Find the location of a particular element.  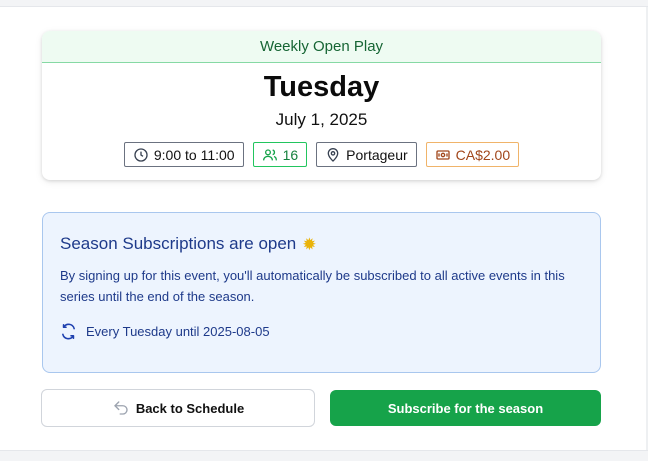

attendees-chip: 16 is located at coordinates (280, 154).